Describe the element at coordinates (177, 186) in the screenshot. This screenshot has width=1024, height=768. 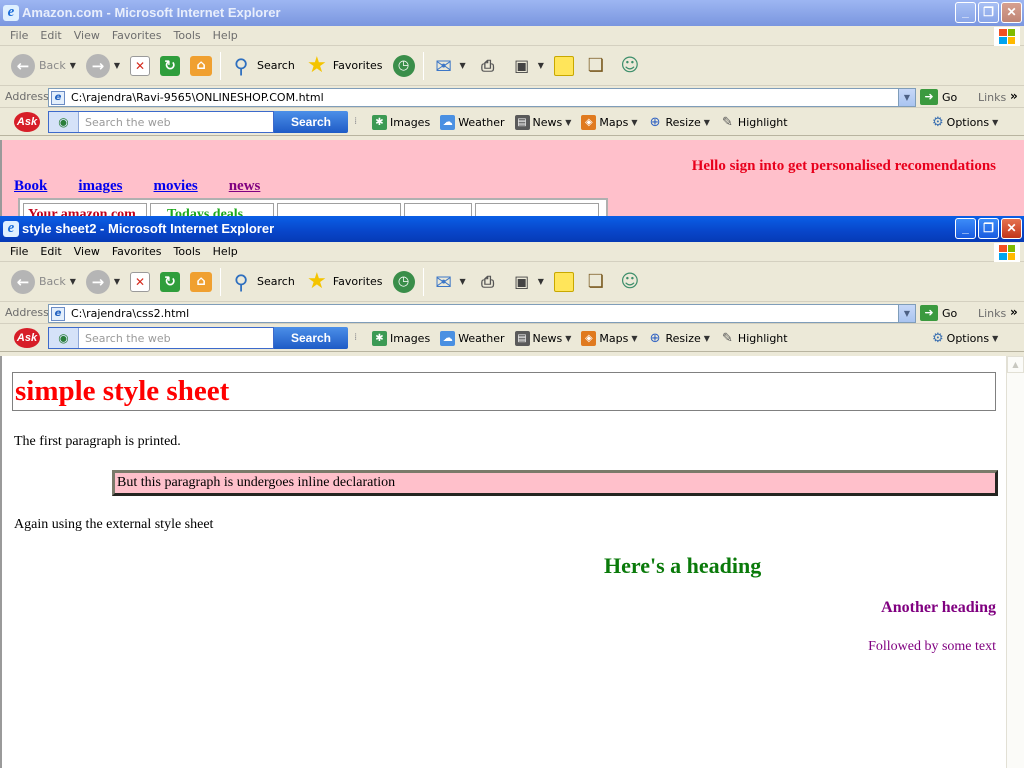
I see `nav-link-movies: movies` at that location.